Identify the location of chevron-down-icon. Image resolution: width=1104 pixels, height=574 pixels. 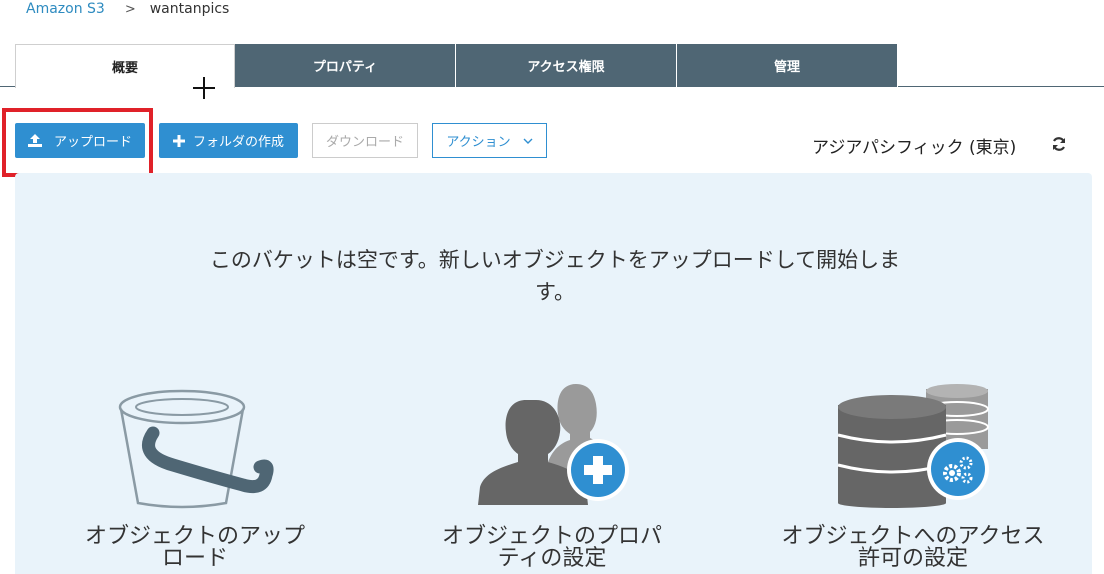
(528, 141).